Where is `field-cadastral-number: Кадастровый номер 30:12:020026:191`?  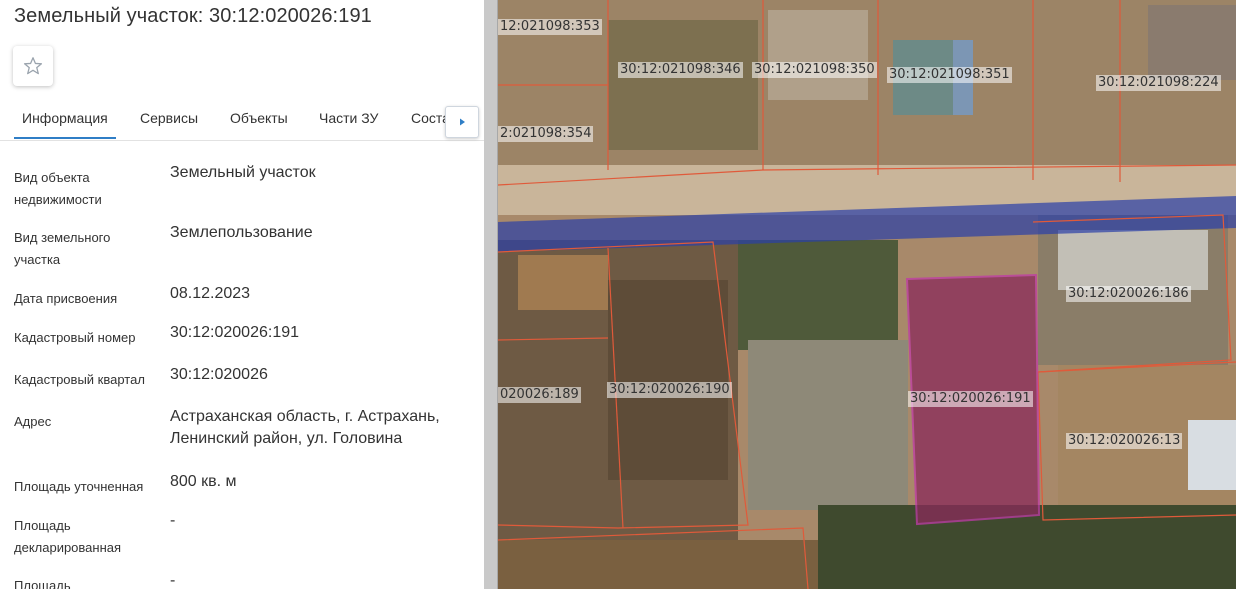 field-cadastral-number: Кадастровый номер 30:12:020026:191 is located at coordinates (244, 336).